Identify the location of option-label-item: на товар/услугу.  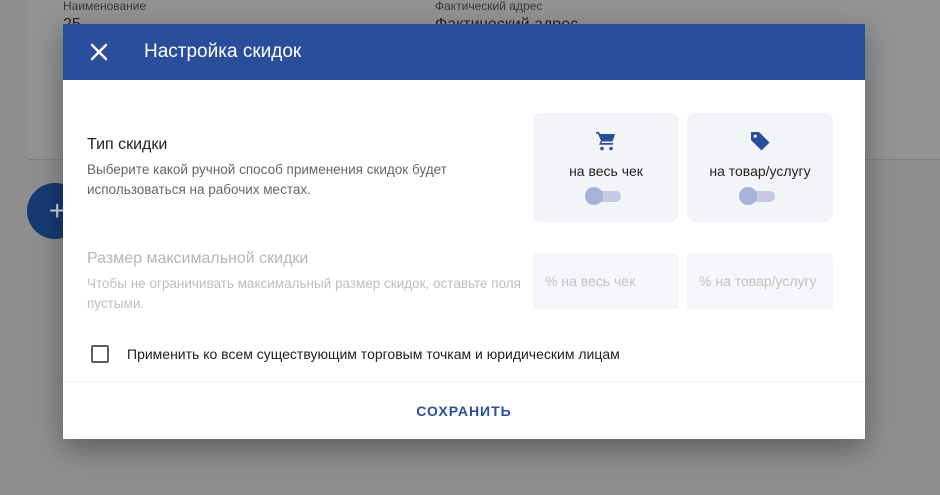
(760, 171).